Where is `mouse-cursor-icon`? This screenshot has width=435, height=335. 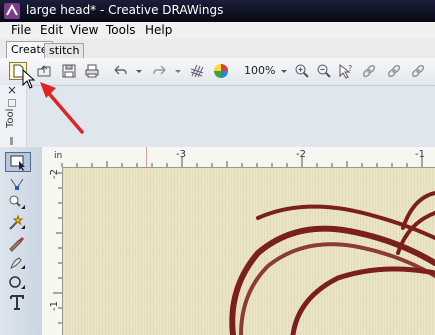 mouse-cursor-icon is located at coordinates (29, 79).